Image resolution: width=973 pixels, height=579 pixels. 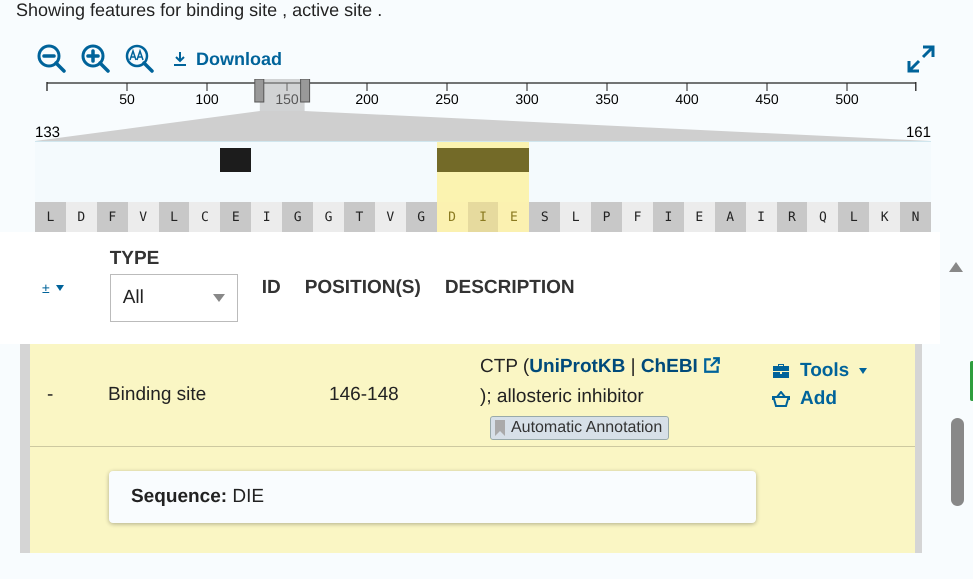 What do you see at coordinates (884, 217) in the screenshot?
I see `residue-cell: K` at bounding box center [884, 217].